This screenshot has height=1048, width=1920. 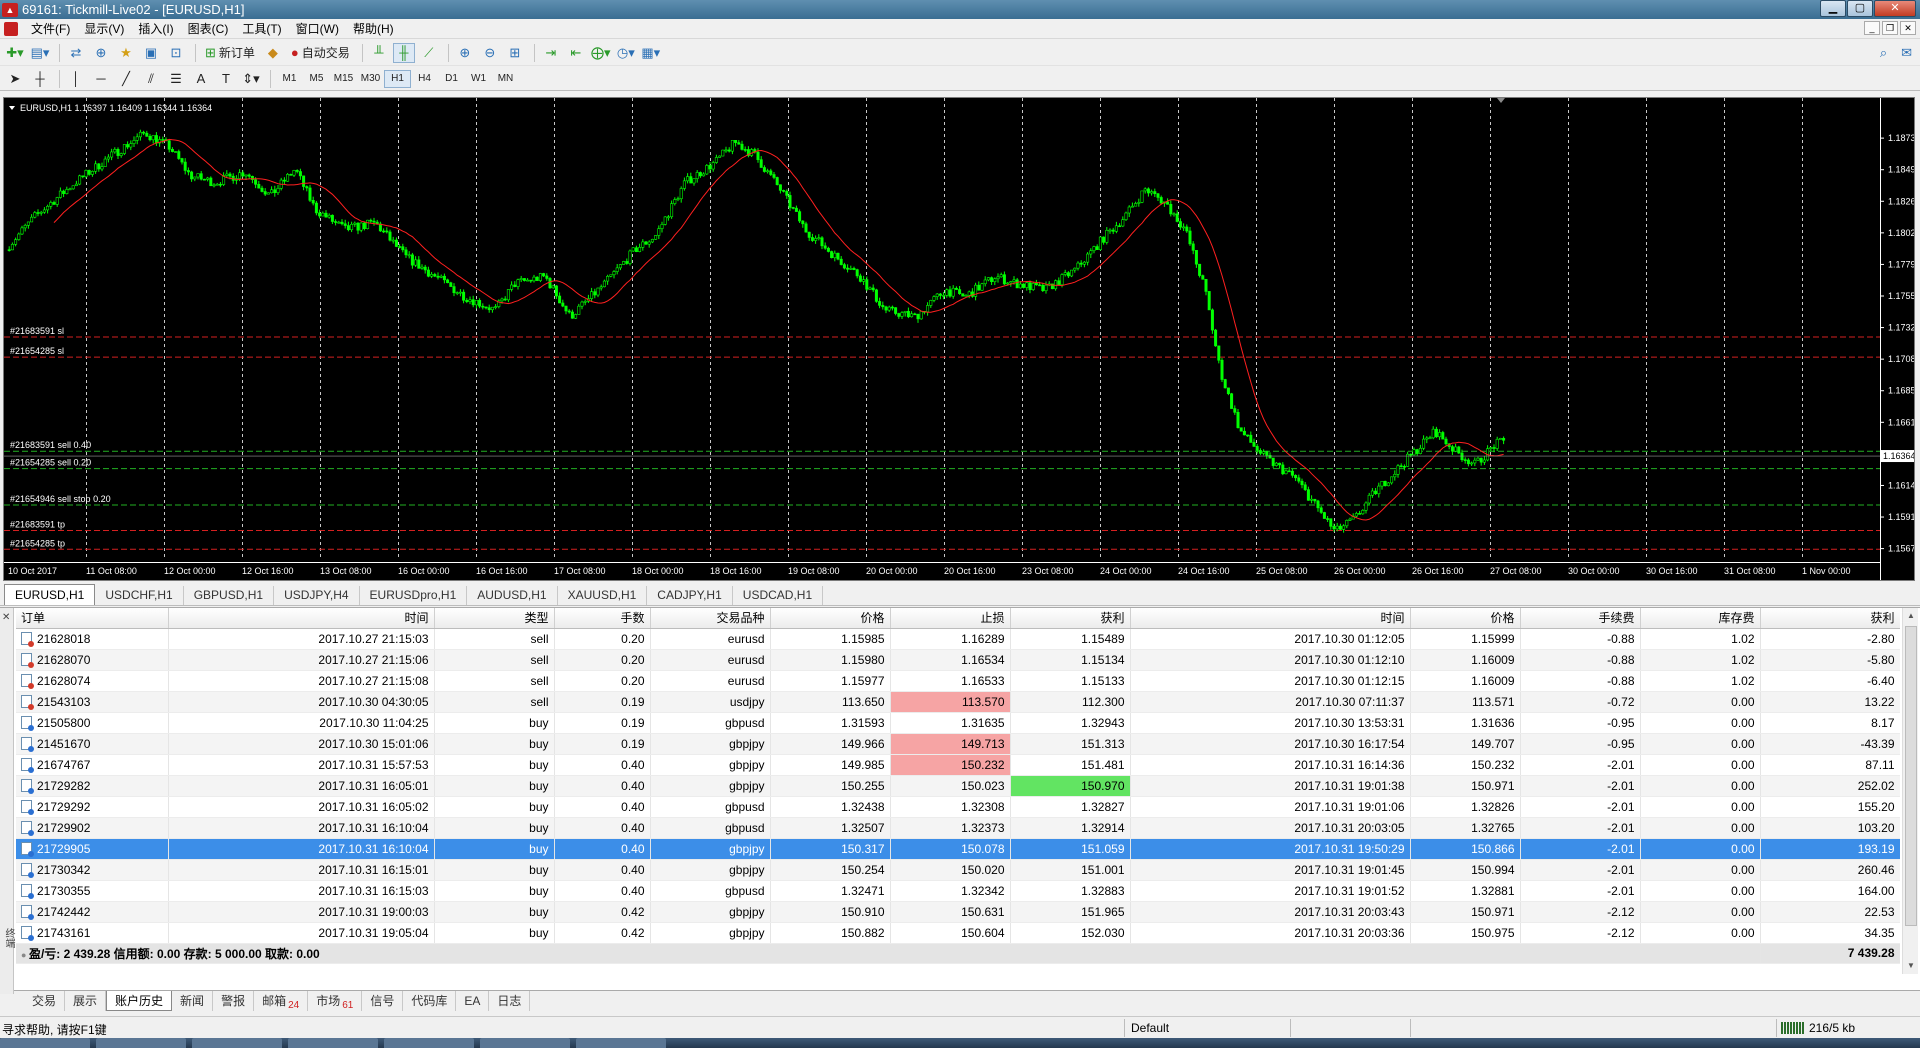 What do you see at coordinates (512, 595) in the screenshot?
I see `chart-tab: AUDUSD,H1` at bounding box center [512, 595].